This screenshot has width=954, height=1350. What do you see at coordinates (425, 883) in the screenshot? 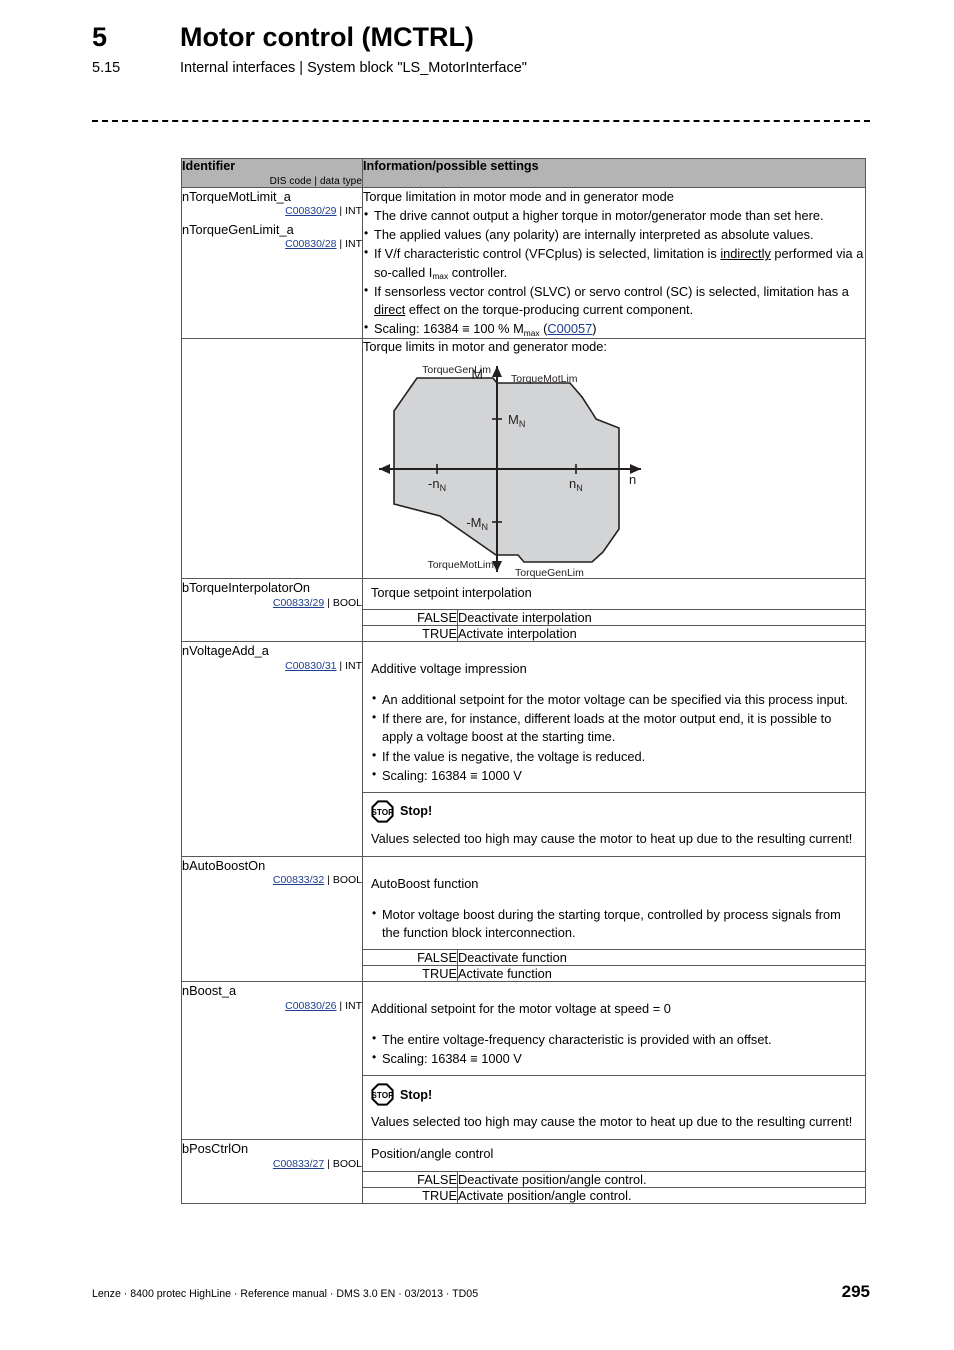
I see `info-title: AutoBoost function` at bounding box center [425, 883].